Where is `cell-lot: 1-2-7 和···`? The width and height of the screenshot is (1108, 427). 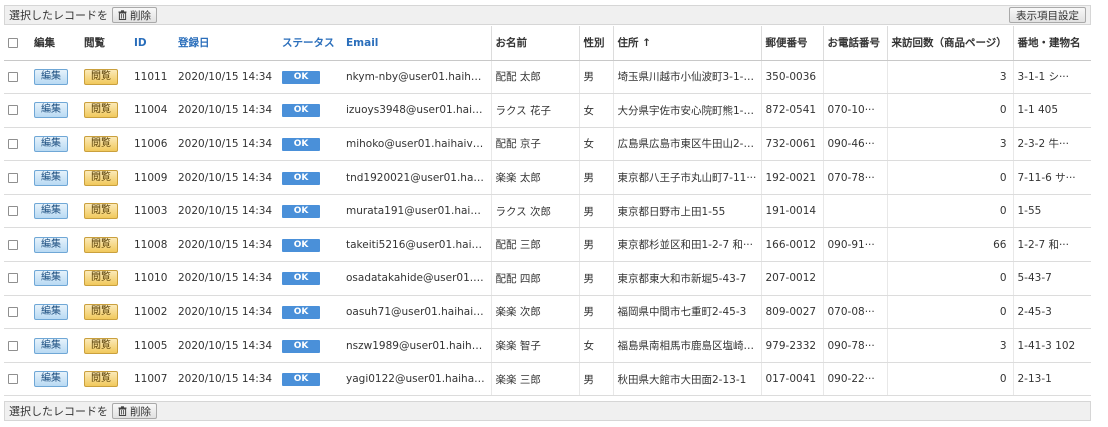 cell-lot: 1-2-7 和··· is located at coordinates (1051, 245).